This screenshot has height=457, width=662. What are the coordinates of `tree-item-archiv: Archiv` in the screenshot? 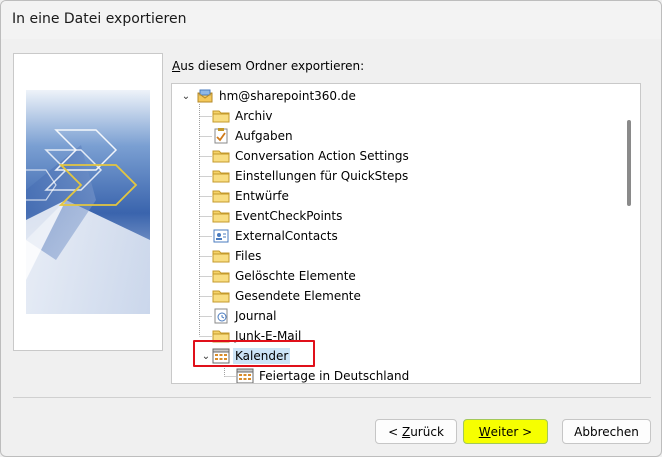 It's located at (243, 116).